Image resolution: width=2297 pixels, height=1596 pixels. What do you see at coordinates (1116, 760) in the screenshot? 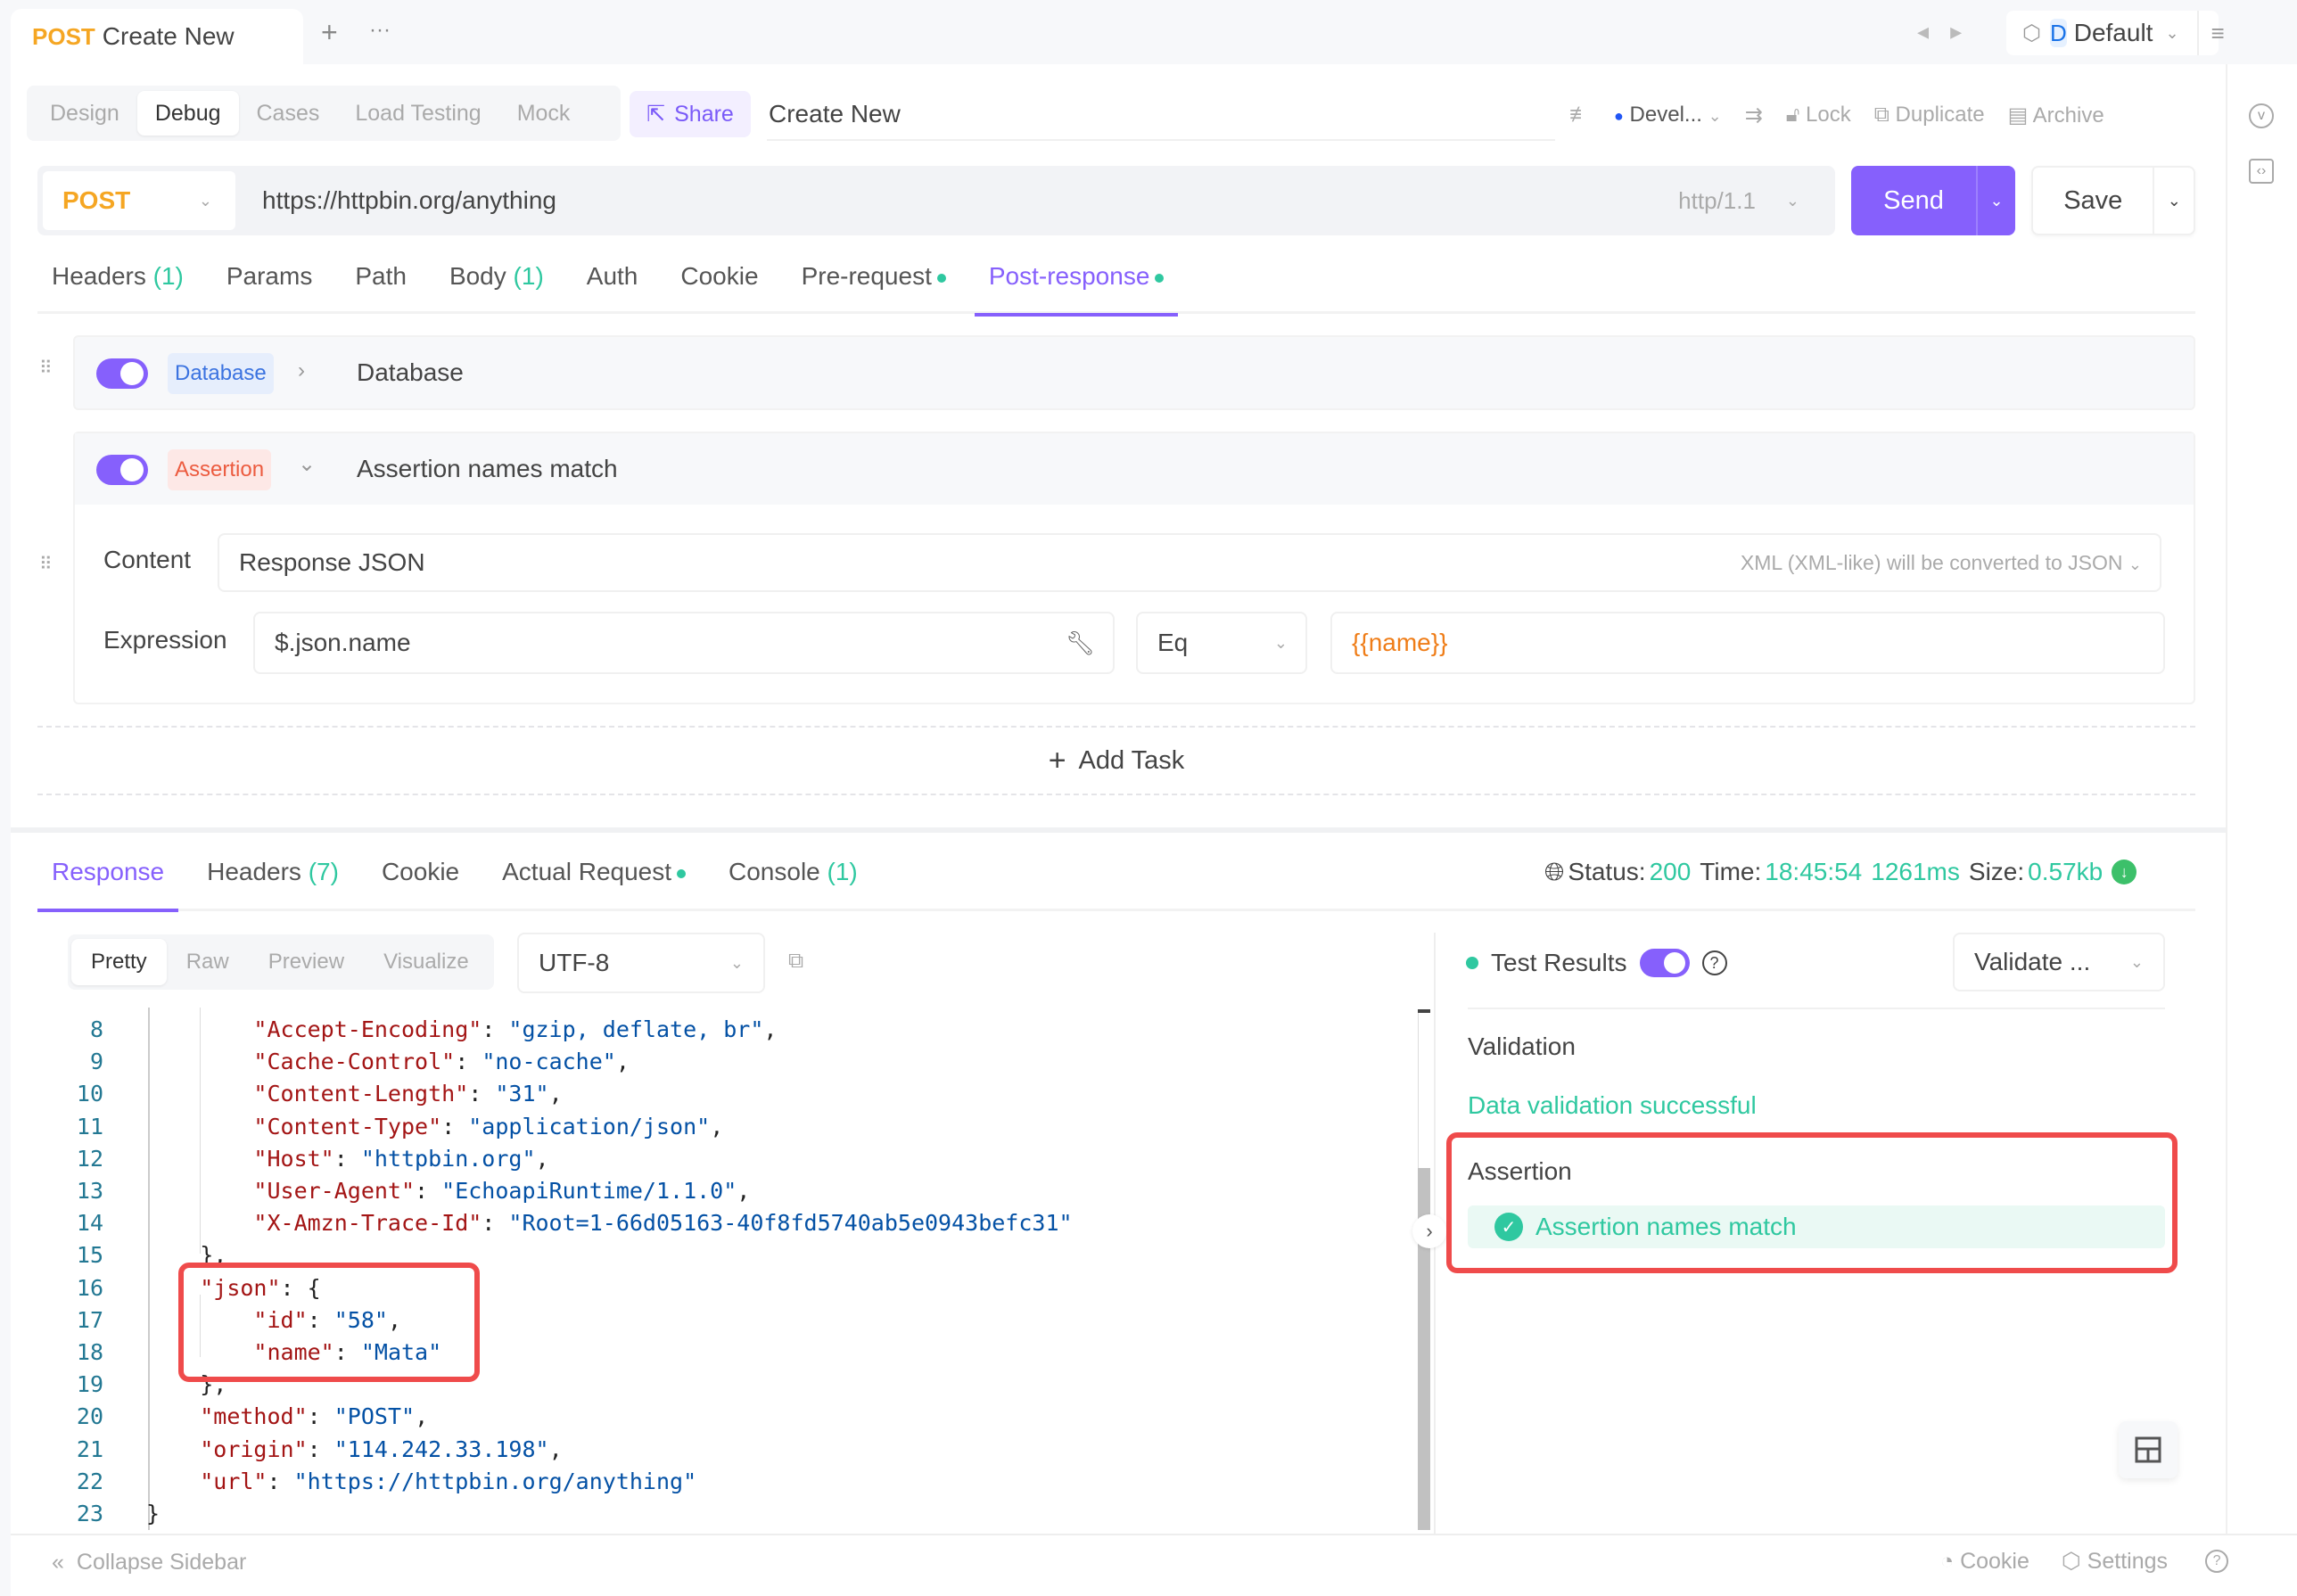
I see `add-task-button: + Add Task` at bounding box center [1116, 760].